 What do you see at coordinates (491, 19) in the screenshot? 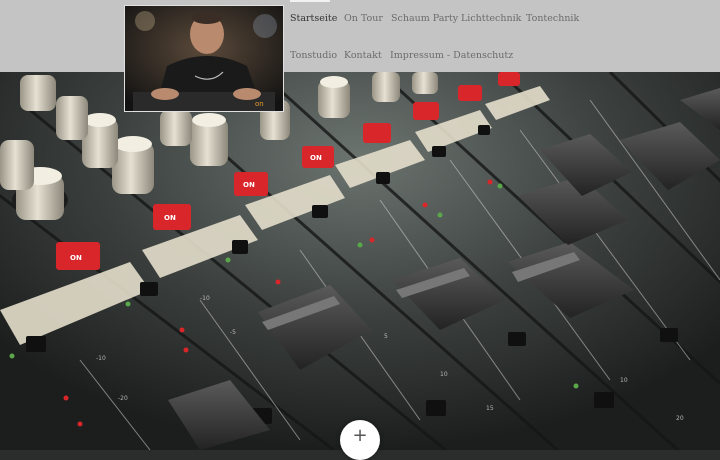
I see `nav-item-lichttechnik: Lichttechnik` at bounding box center [491, 19].